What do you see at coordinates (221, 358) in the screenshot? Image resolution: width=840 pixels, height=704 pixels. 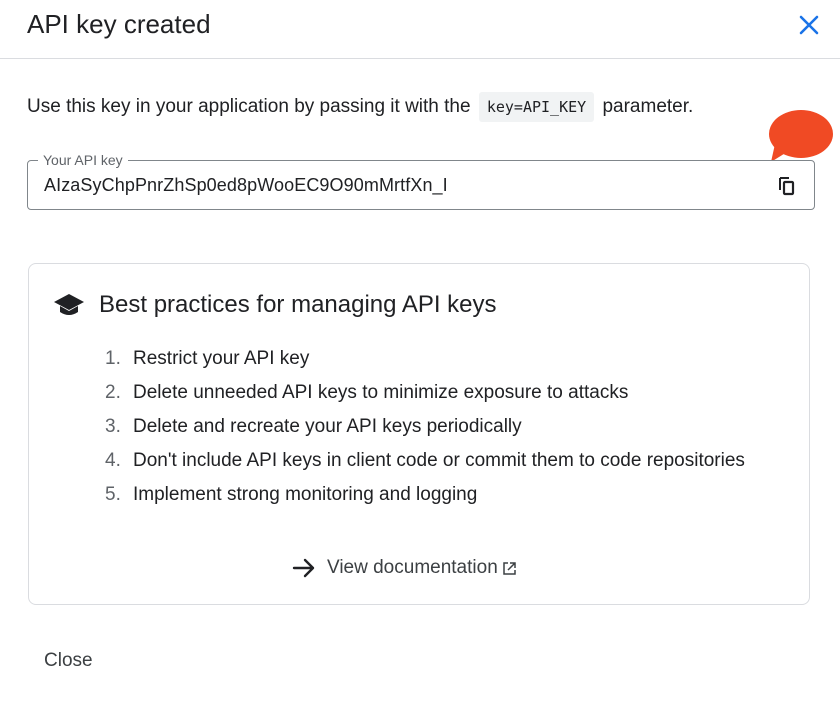 I see `list-item-text: Restrict your API key` at bounding box center [221, 358].